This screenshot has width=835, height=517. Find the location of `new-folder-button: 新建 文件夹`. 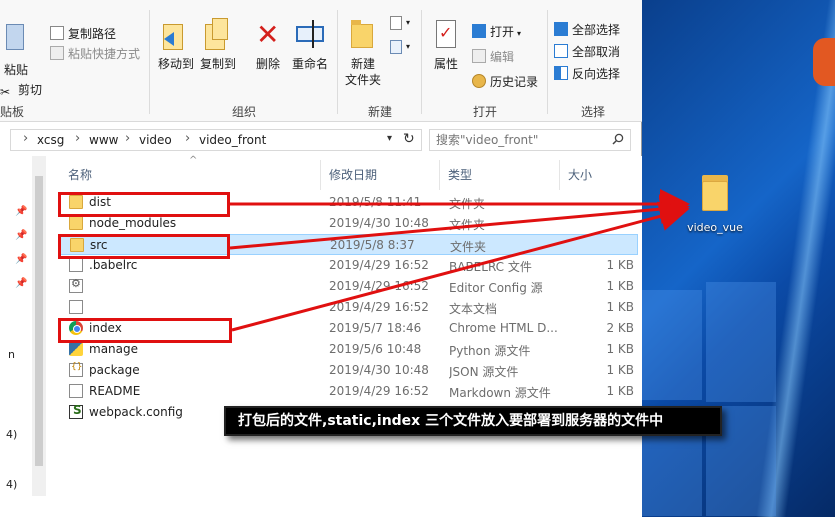

new-folder-button: 新建 文件夹 is located at coordinates (363, 53).